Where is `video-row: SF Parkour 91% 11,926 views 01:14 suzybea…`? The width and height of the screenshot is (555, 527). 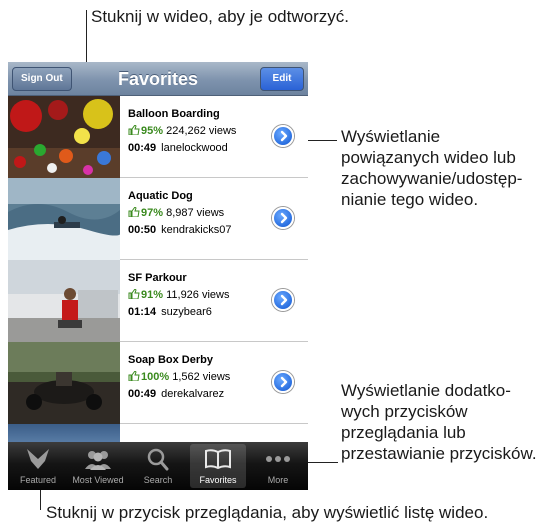 video-row: SF Parkour 91% 11,926 views 01:14 suzybea… is located at coordinates (158, 301).